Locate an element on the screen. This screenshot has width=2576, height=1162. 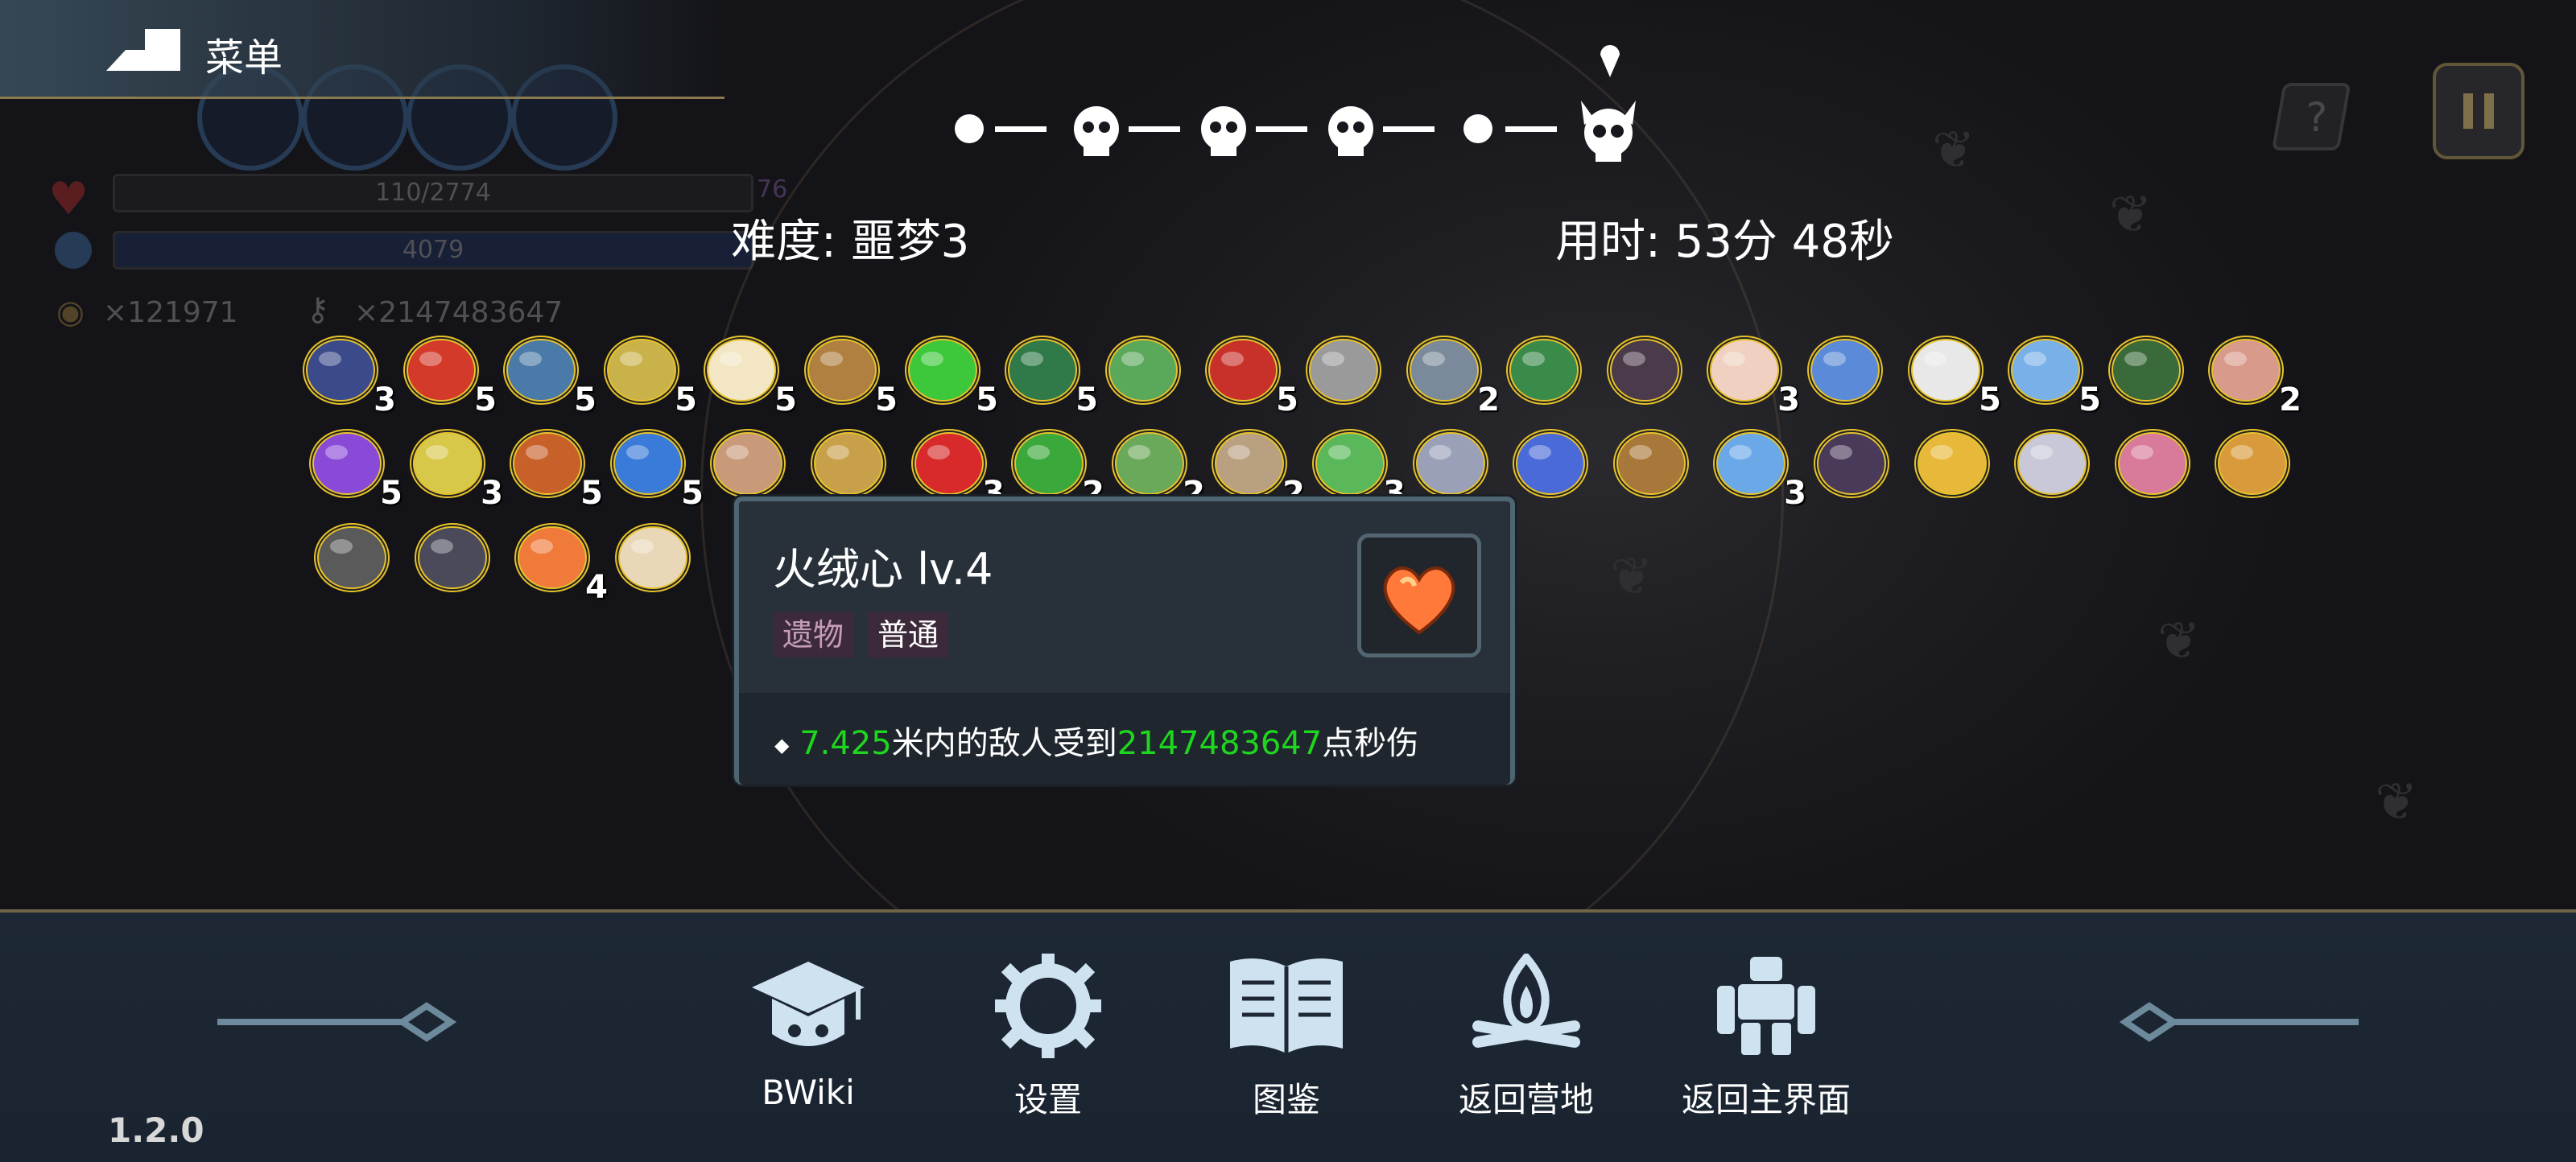
settings-label: 设置 is located at coordinates (1047, 1099).